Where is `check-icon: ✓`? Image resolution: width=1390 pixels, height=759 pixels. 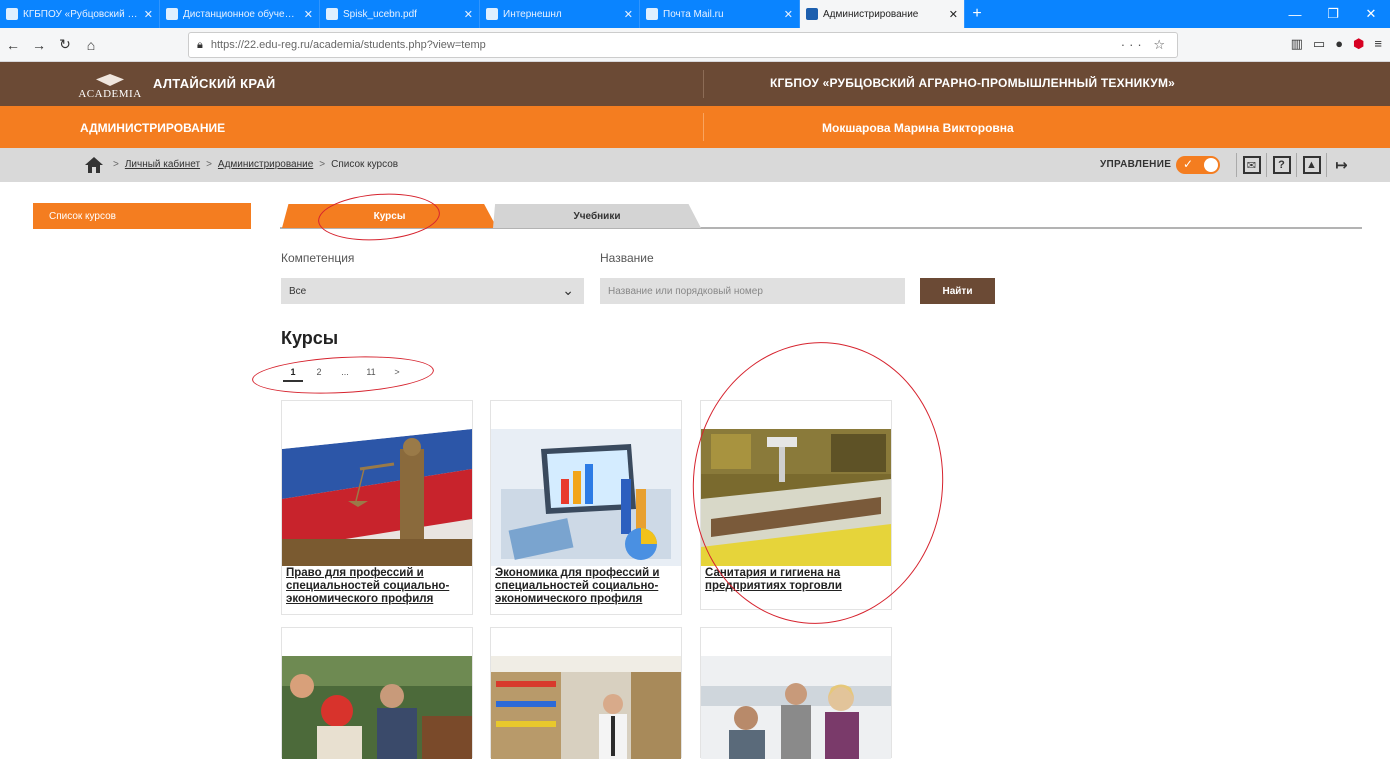 check-icon: ✓ is located at coordinates (1188, 164).